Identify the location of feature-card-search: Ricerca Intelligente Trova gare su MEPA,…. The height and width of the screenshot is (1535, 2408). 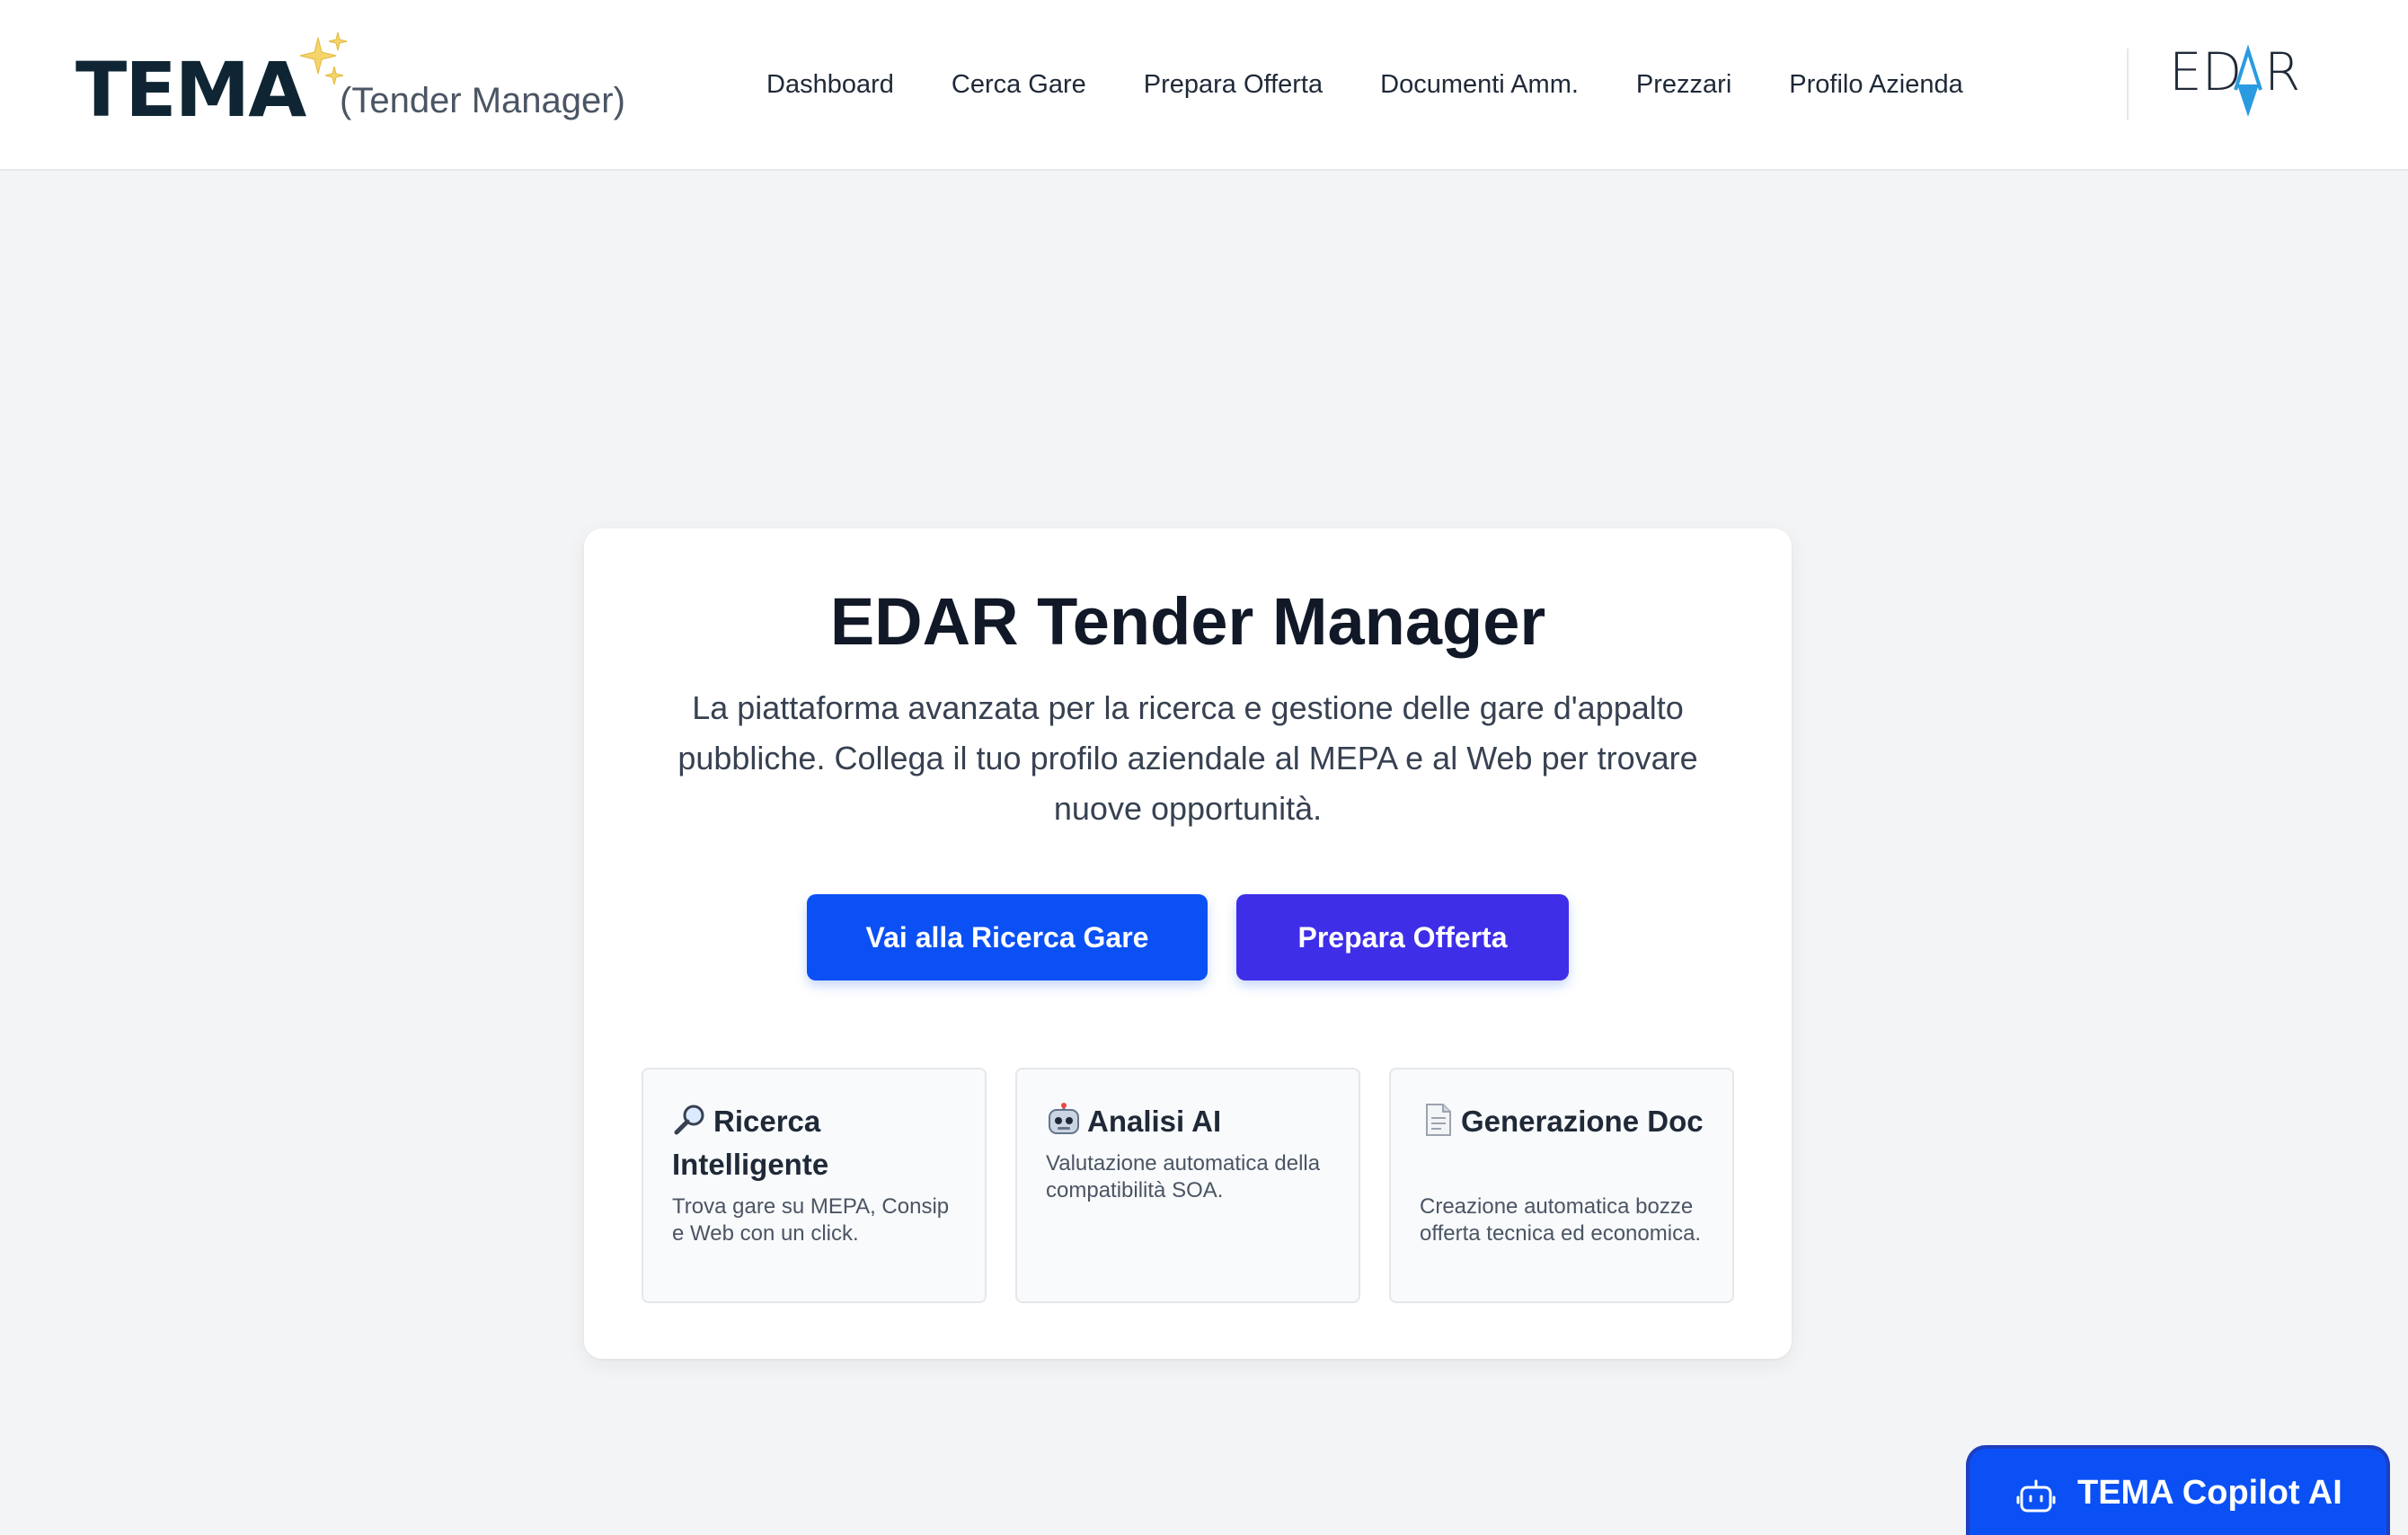
(815, 1185).